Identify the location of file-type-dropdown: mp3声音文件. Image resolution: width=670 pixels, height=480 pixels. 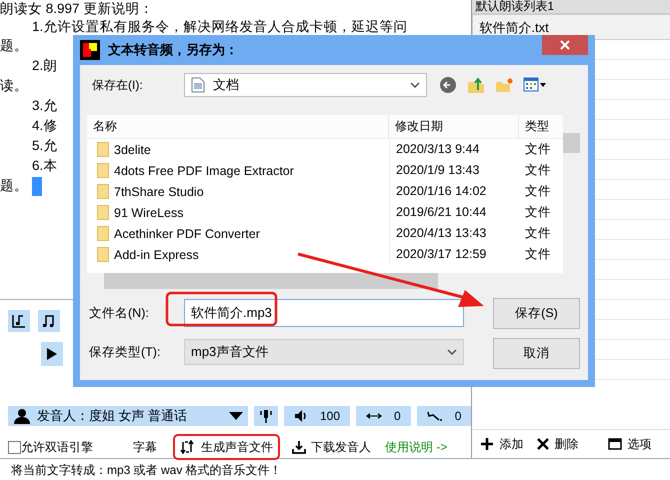
(324, 352).